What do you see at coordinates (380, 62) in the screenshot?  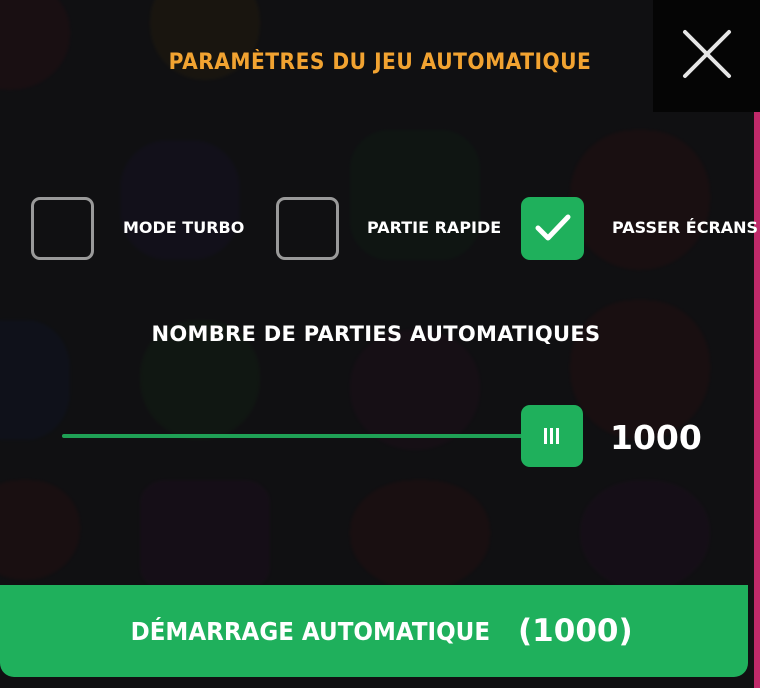 I see `dialog-title: PARAMÈTRES DU JEU AUTOMATIQUE` at bounding box center [380, 62].